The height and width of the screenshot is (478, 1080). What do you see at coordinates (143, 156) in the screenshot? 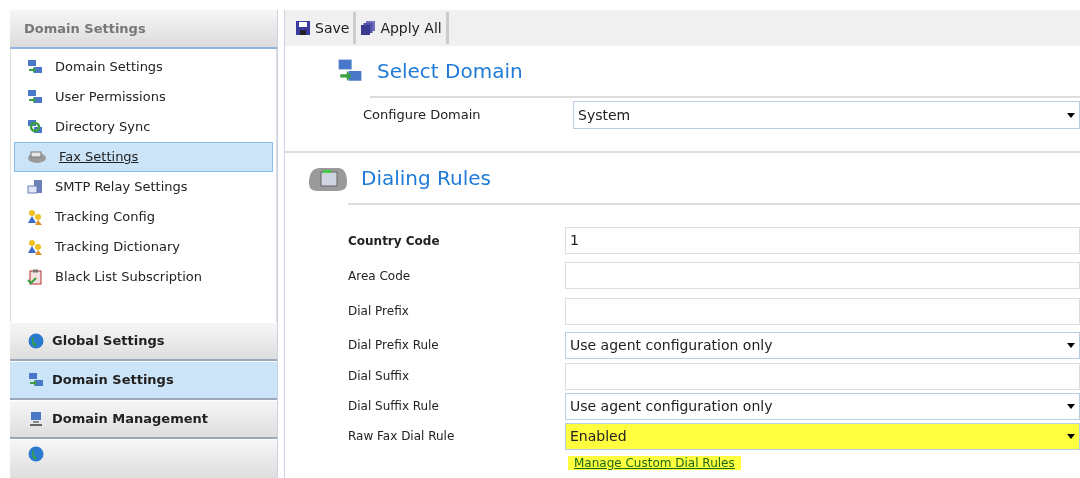
I see `sidebar-item: Fax Settings` at bounding box center [143, 156].